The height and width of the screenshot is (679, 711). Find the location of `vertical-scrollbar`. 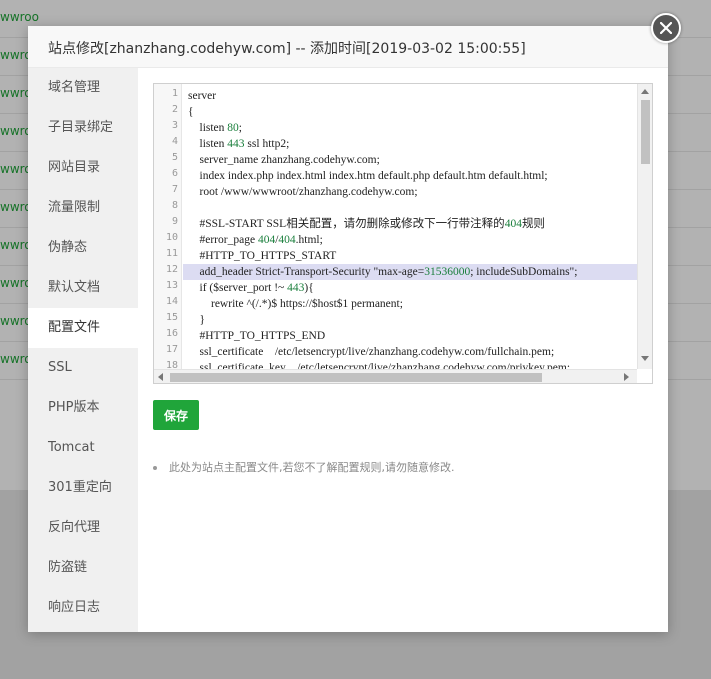

vertical-scrollbar is located at coordinates (644, 226).